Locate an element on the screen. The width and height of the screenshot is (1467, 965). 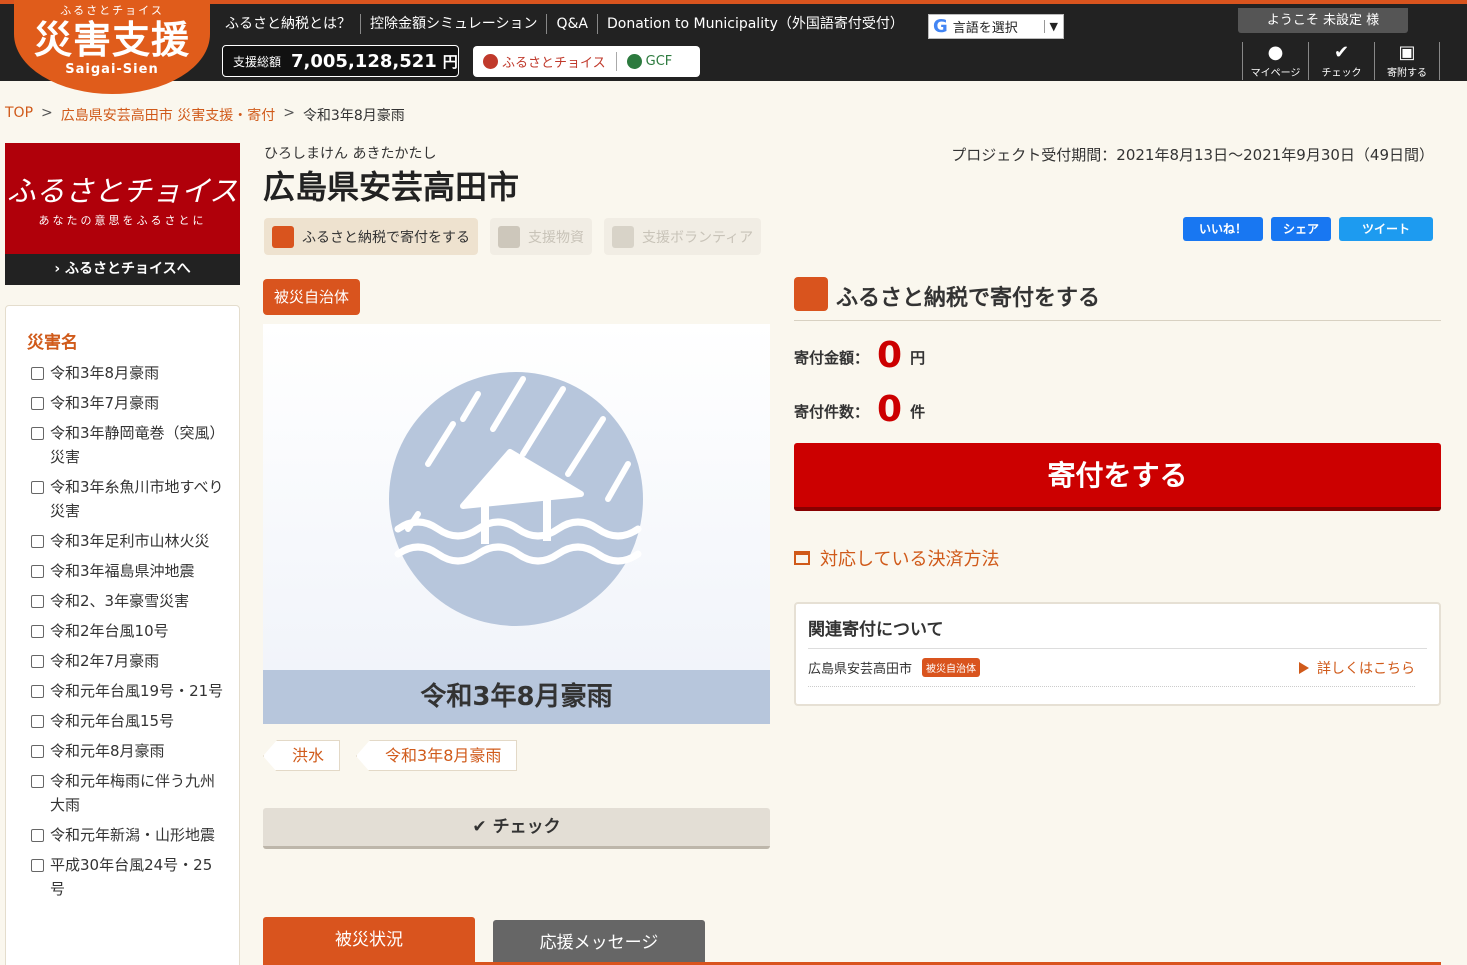
tab-relief-supplies: 支援物資 is located at coordinates (541, 236).